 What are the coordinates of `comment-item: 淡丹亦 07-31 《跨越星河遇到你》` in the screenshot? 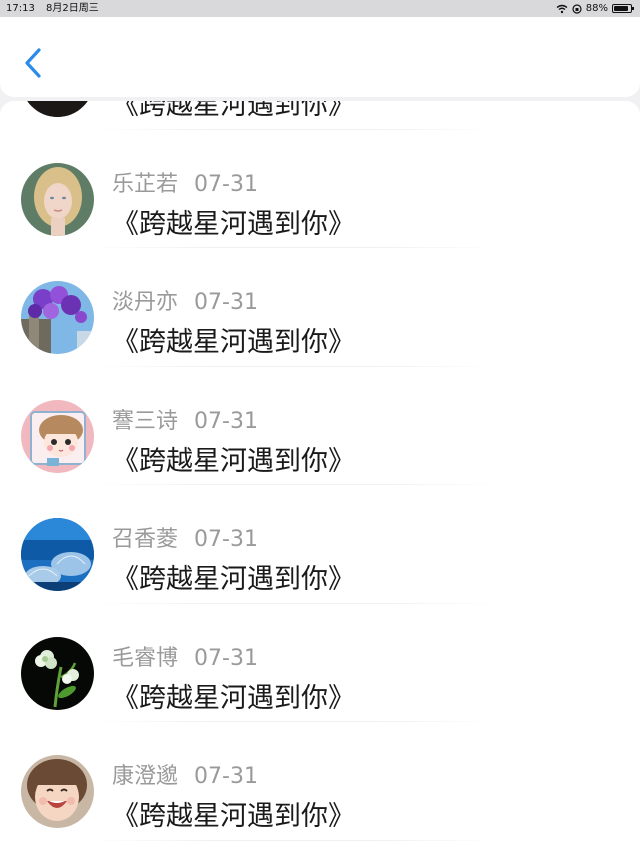 It's located at (320, 307).